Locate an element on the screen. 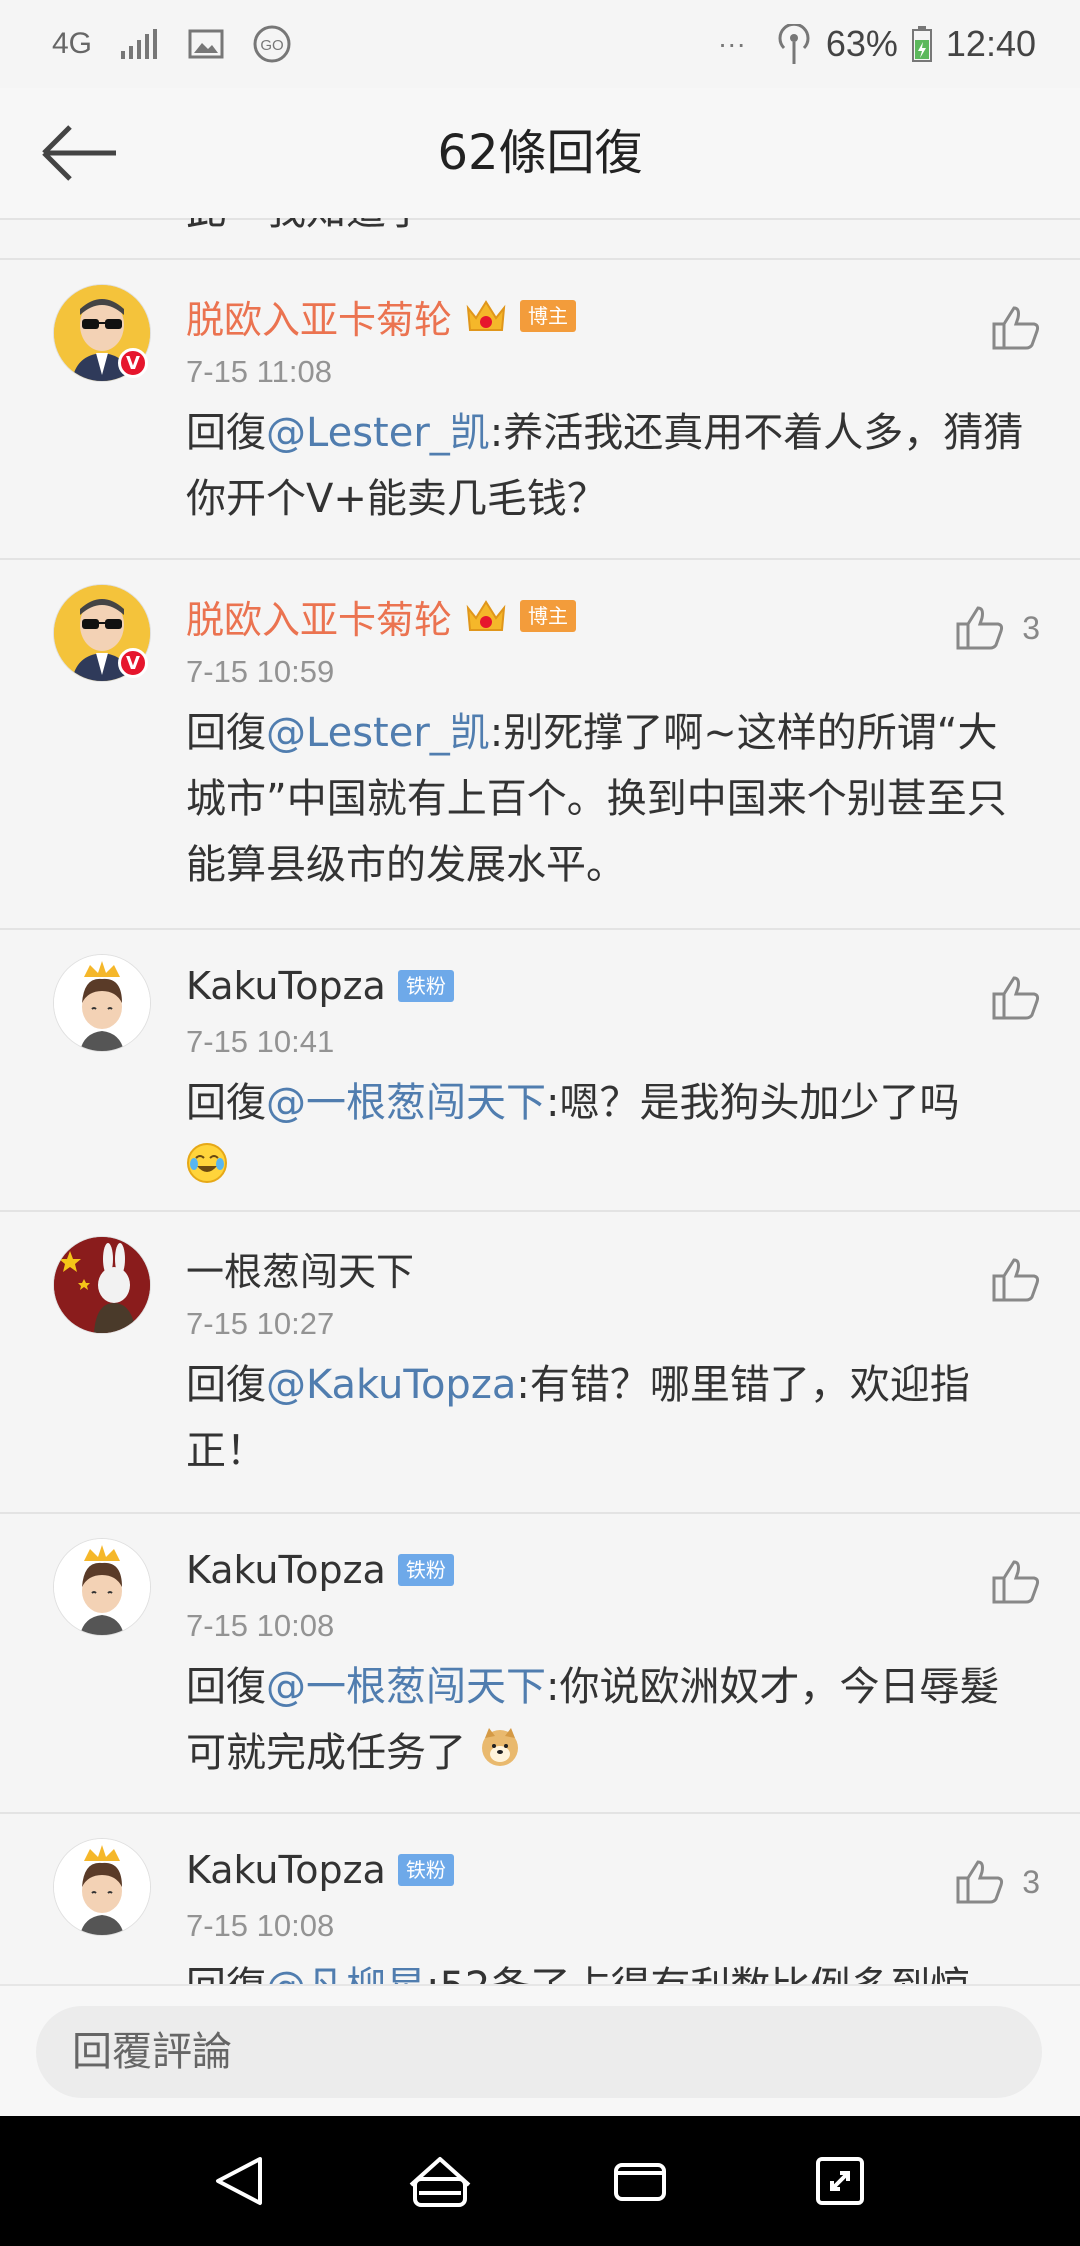  page-title: 62條回復 is located at coordinates (540, 153).